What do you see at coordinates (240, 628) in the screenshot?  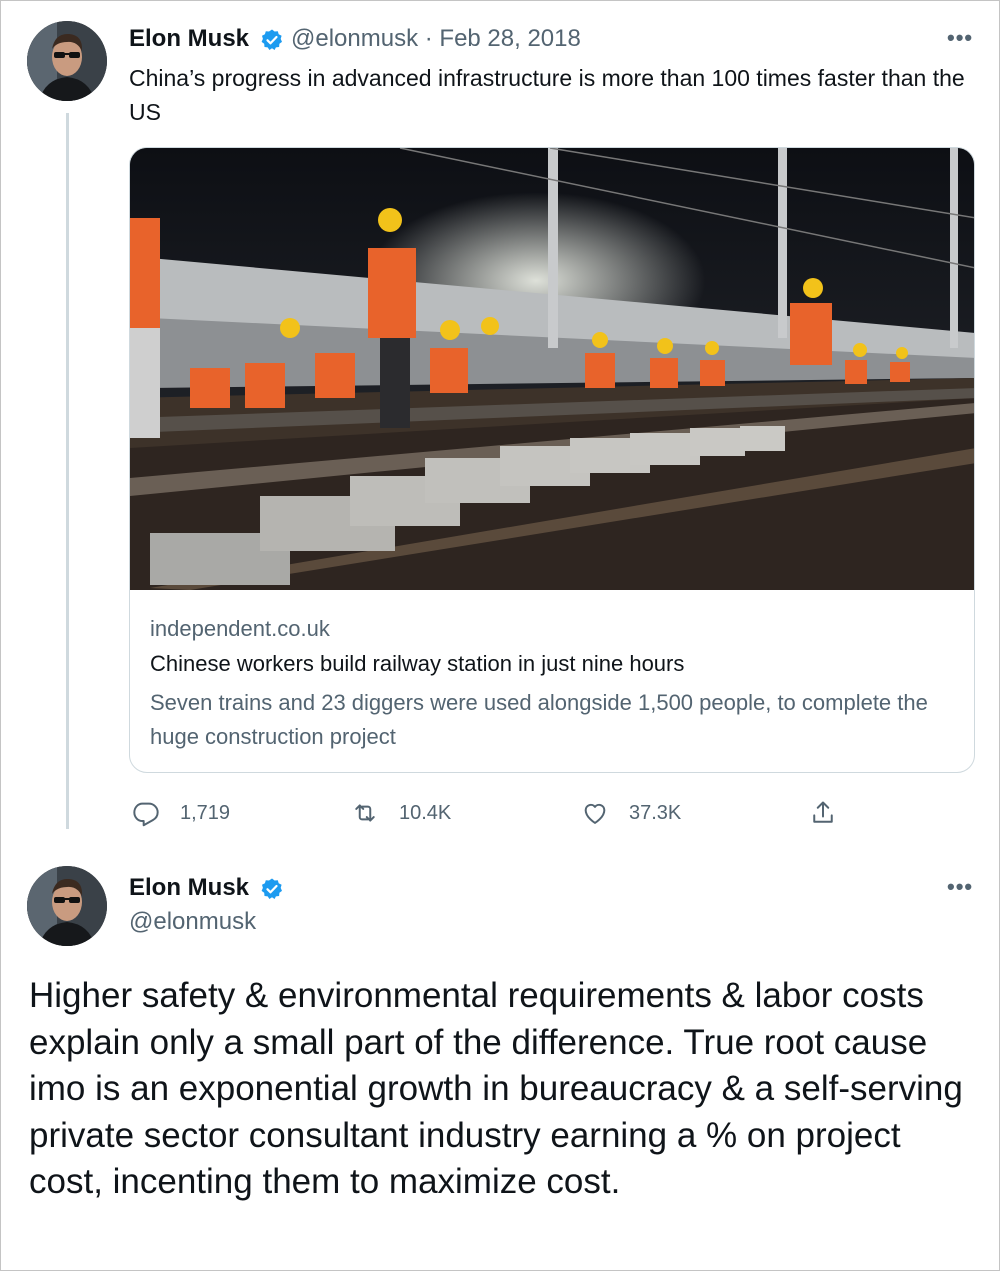 I see `card-domain: independent.co.uk` at bounding box center [240, 628].